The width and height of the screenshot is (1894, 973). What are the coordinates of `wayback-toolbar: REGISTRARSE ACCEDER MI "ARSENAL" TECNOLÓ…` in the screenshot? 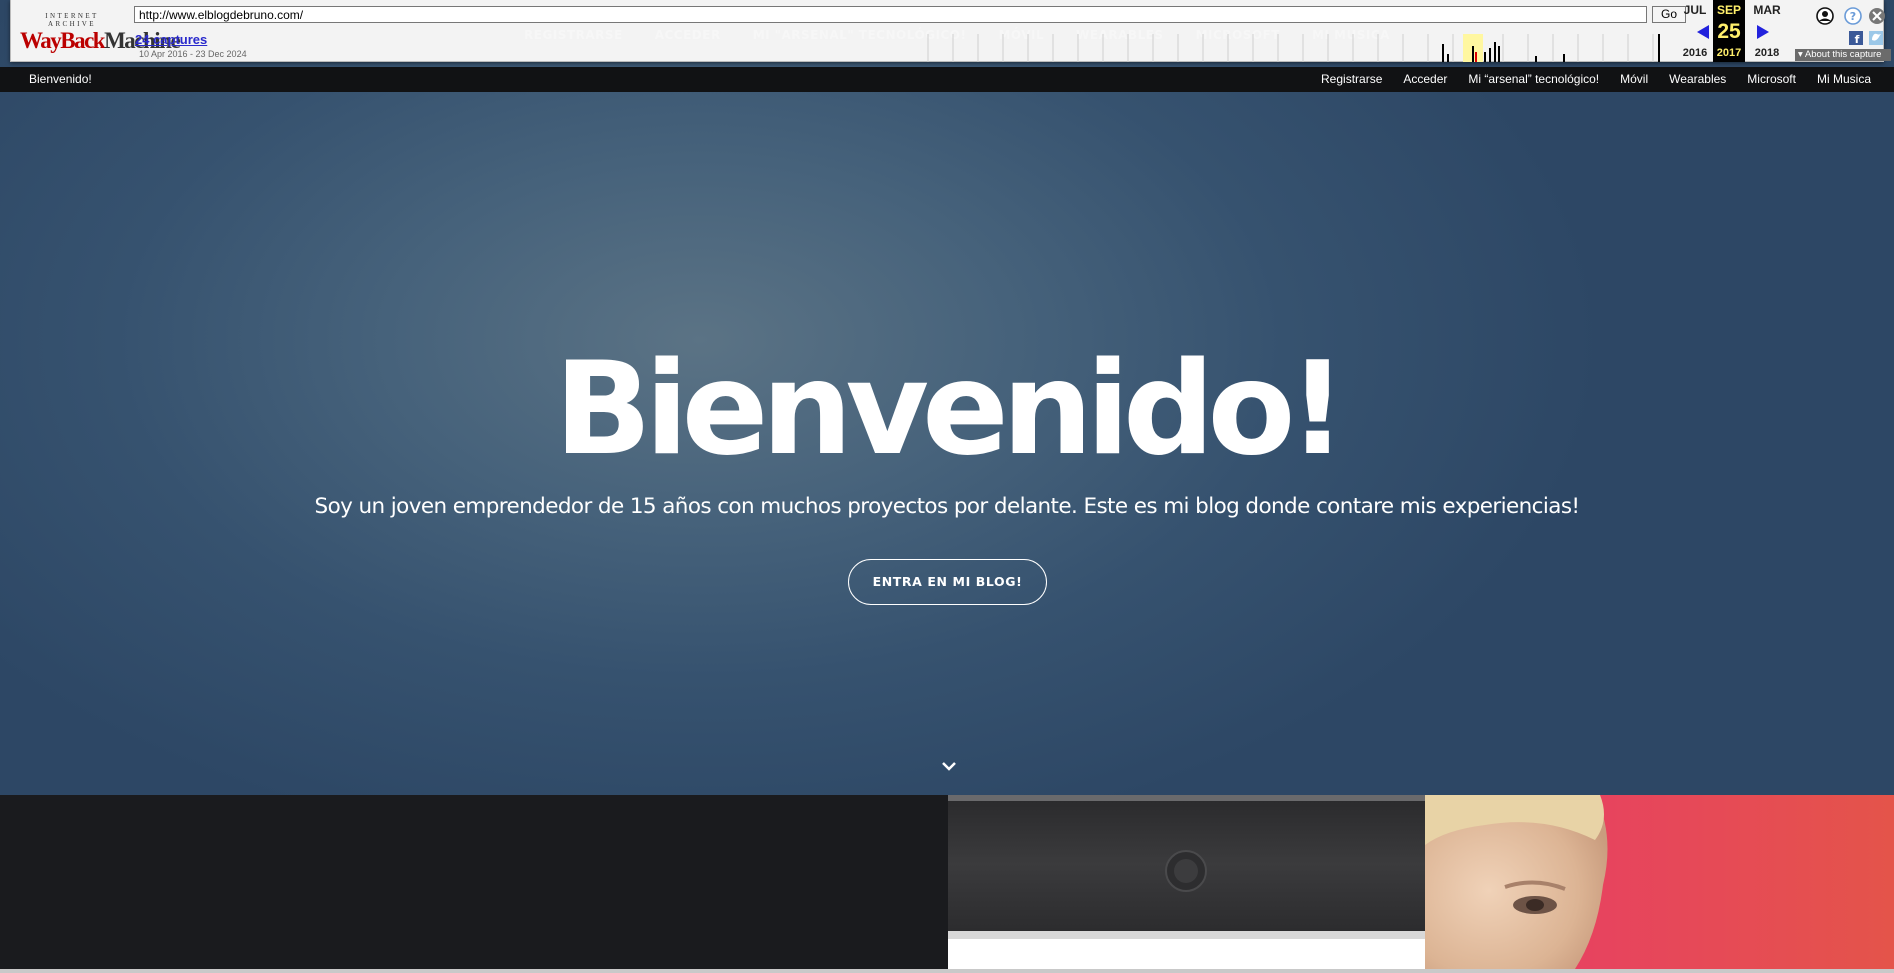 It's located at (950, 31).